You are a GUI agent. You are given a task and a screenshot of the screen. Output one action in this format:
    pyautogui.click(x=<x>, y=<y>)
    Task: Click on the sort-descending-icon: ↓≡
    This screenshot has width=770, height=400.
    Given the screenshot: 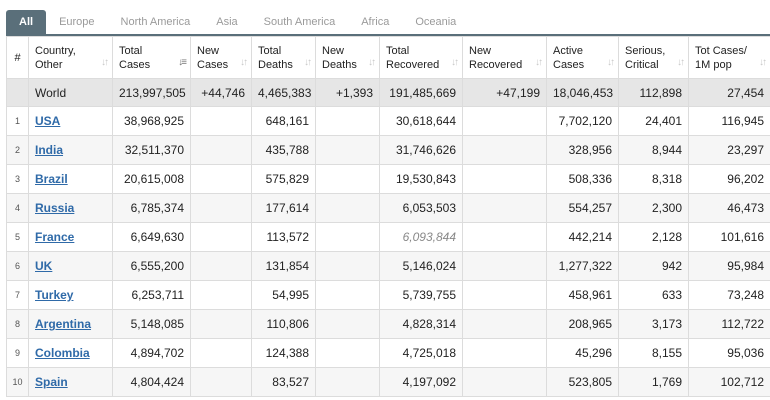 What is the action you would take?
    pyautogui.click(x=182, y=63)
    